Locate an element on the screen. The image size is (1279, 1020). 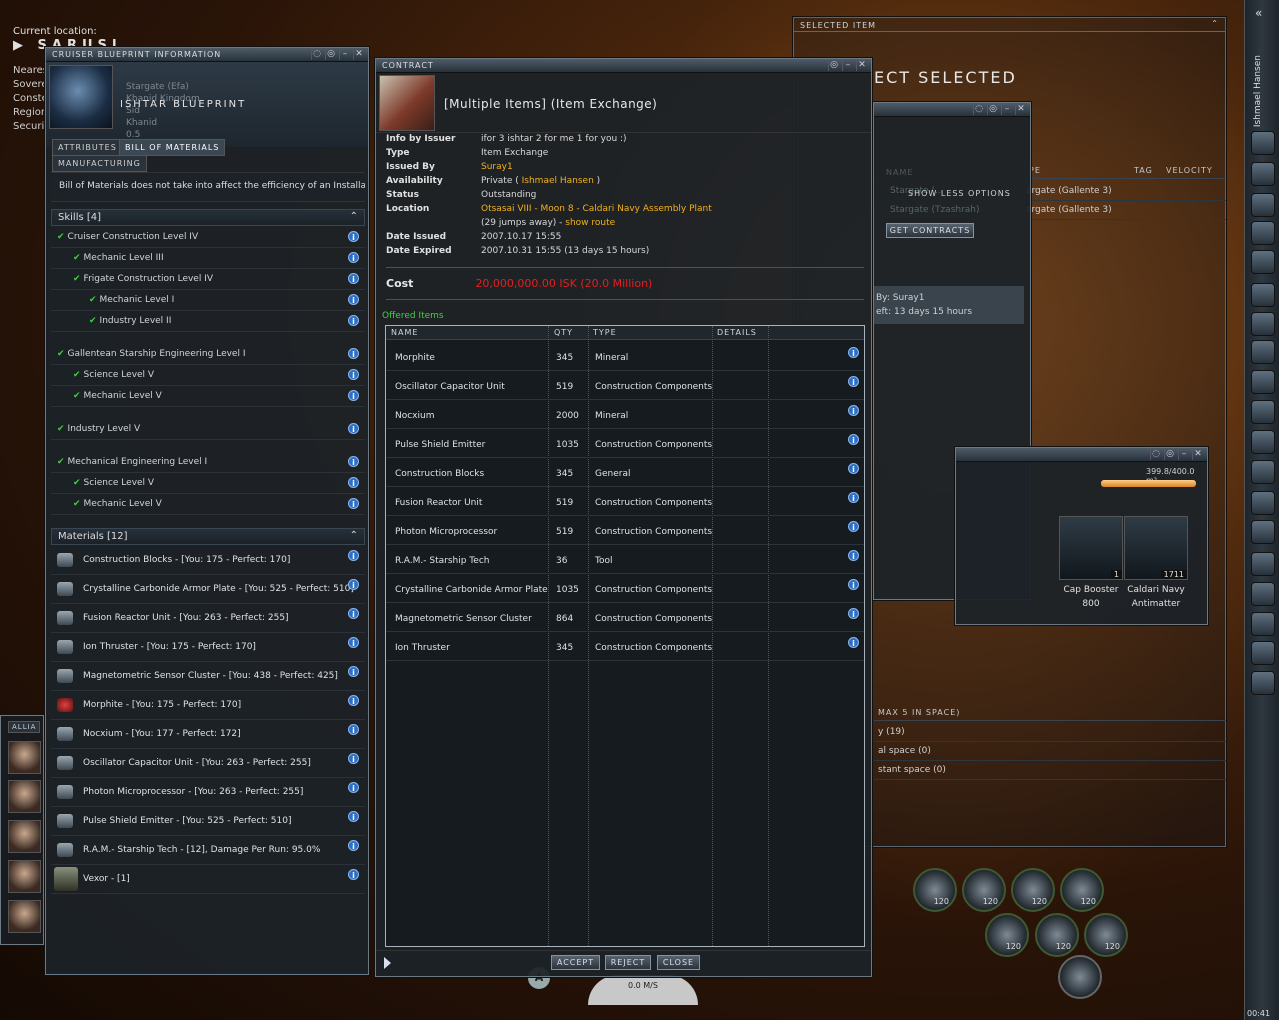
market-icon is located at coordinates (1263, 174).